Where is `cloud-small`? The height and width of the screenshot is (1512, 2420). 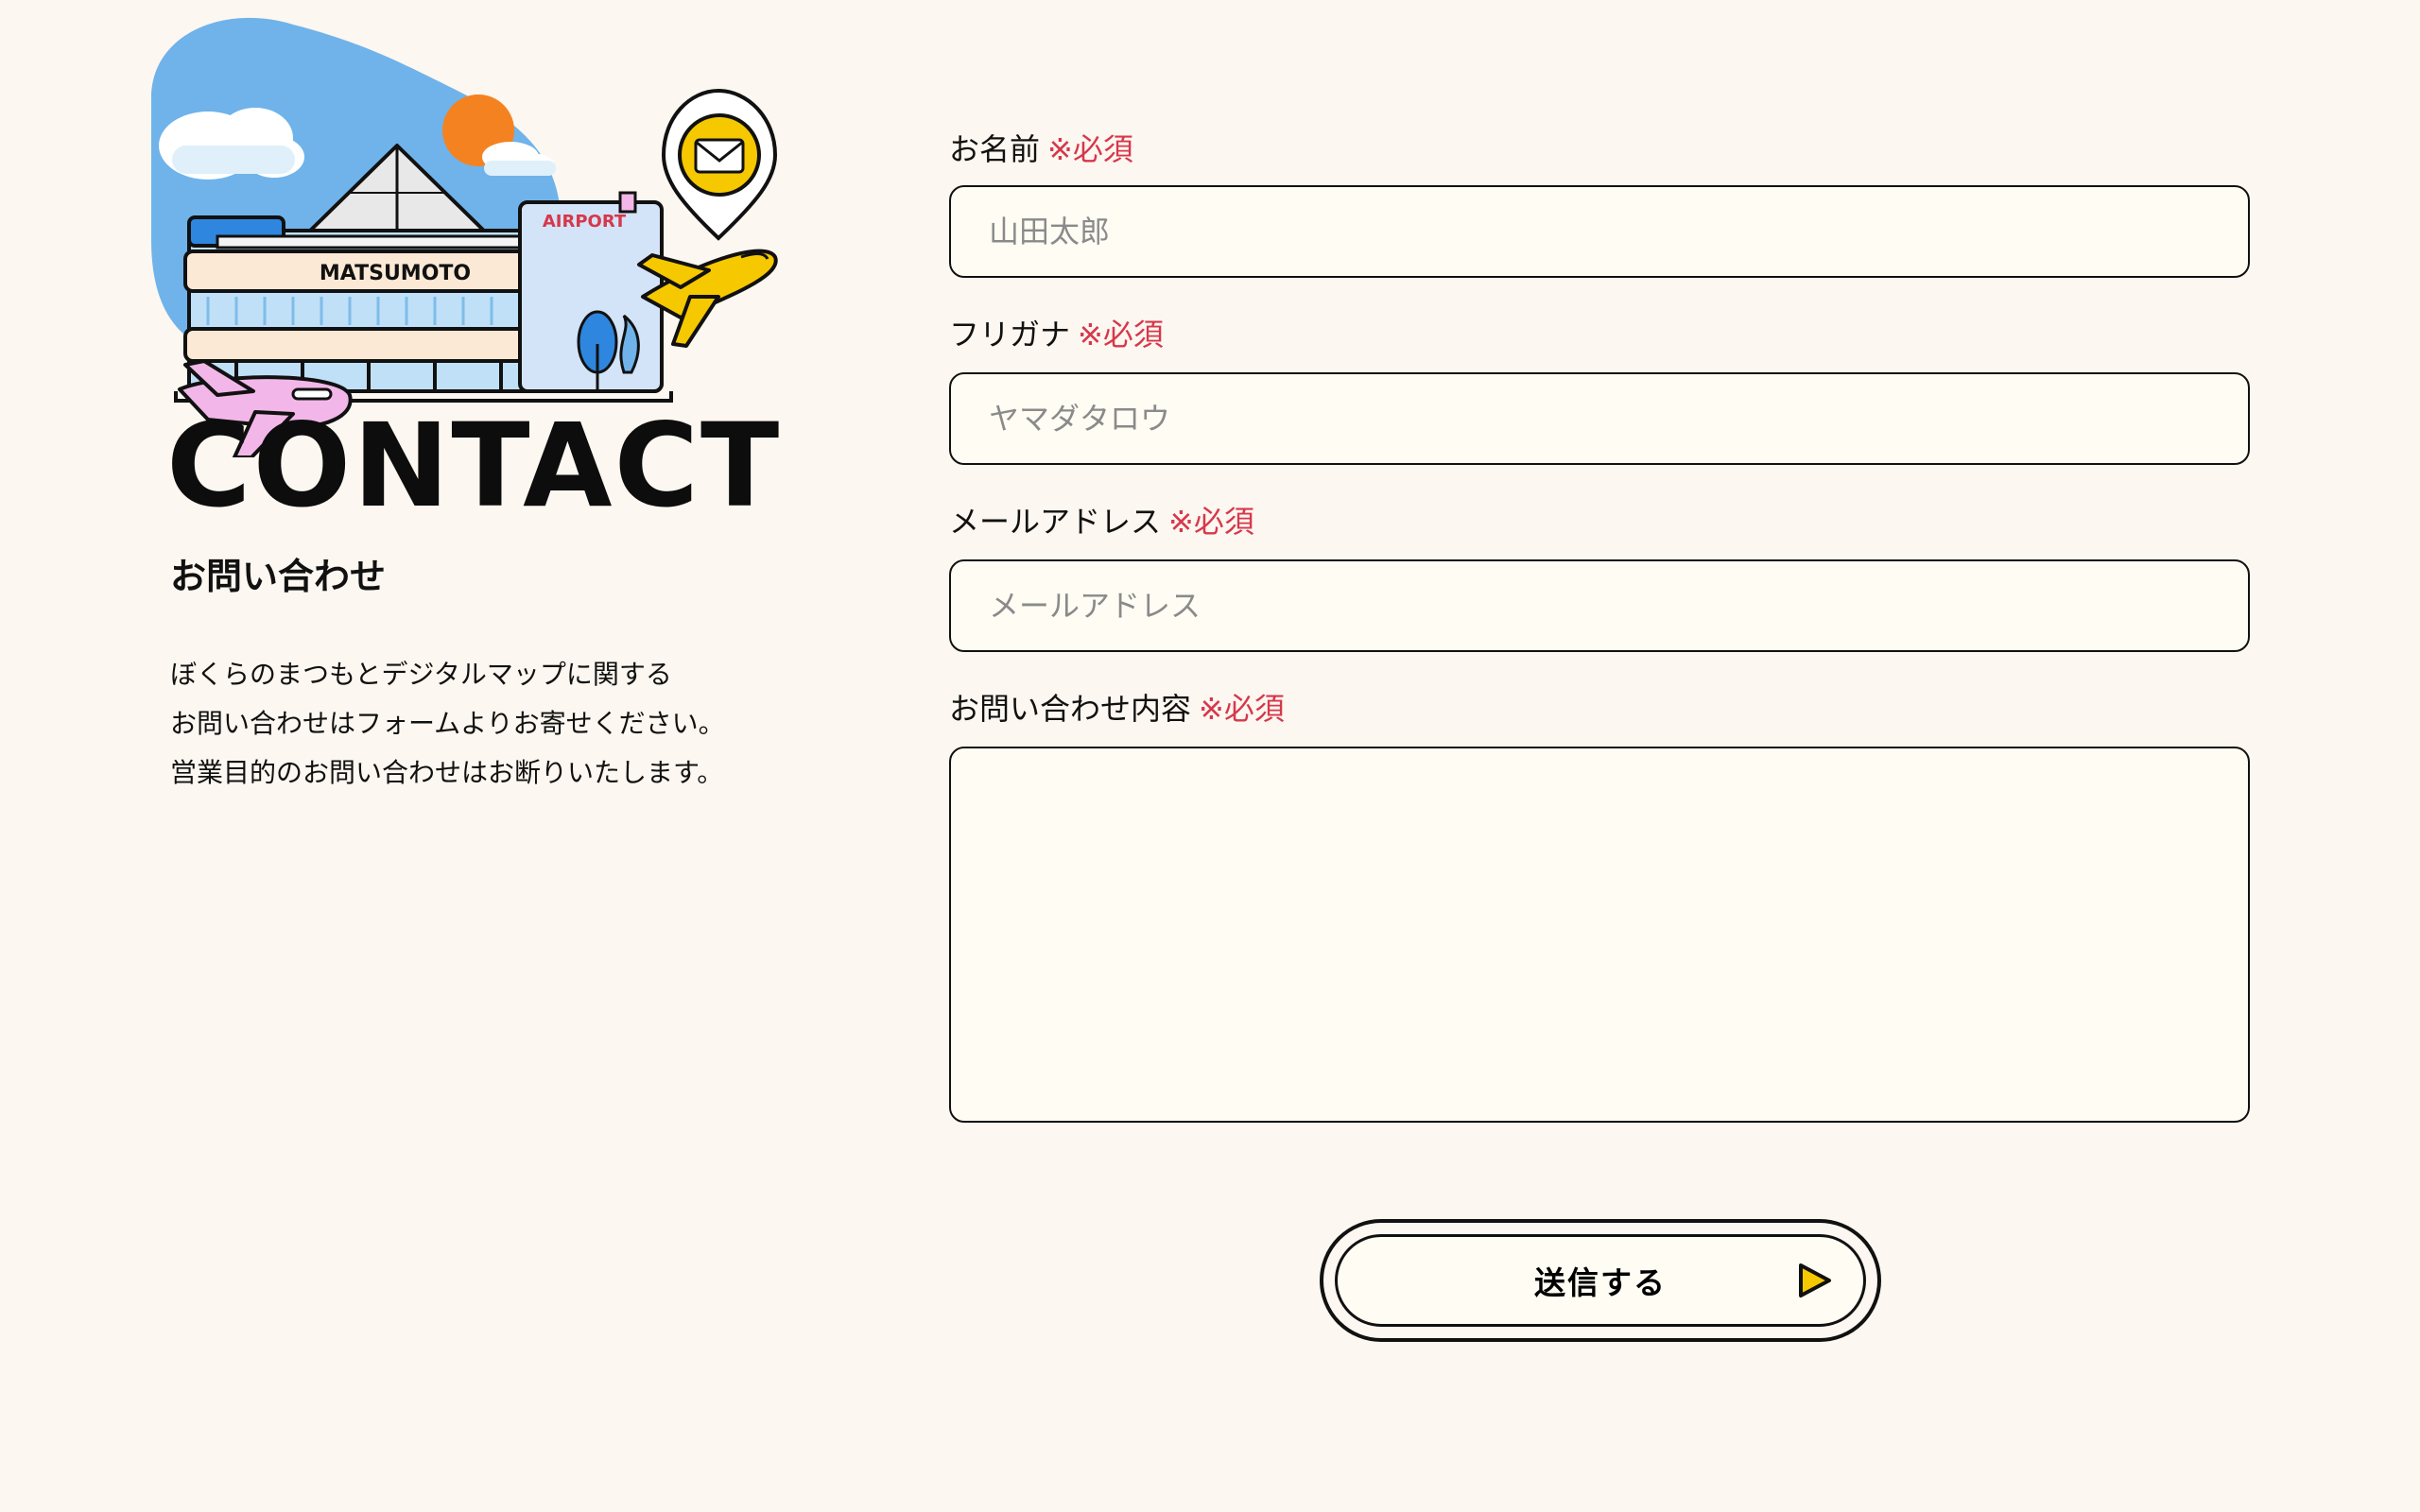
cloud-small is located at coordinates (519, 159).